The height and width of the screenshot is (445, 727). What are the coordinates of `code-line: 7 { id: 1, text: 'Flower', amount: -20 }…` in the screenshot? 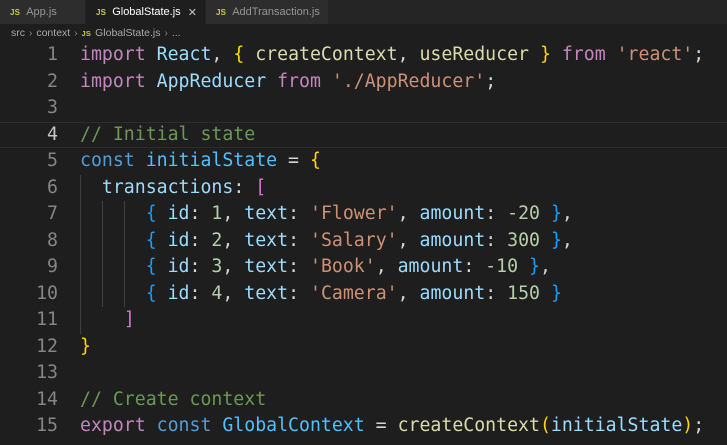 It's located at (363, 214).